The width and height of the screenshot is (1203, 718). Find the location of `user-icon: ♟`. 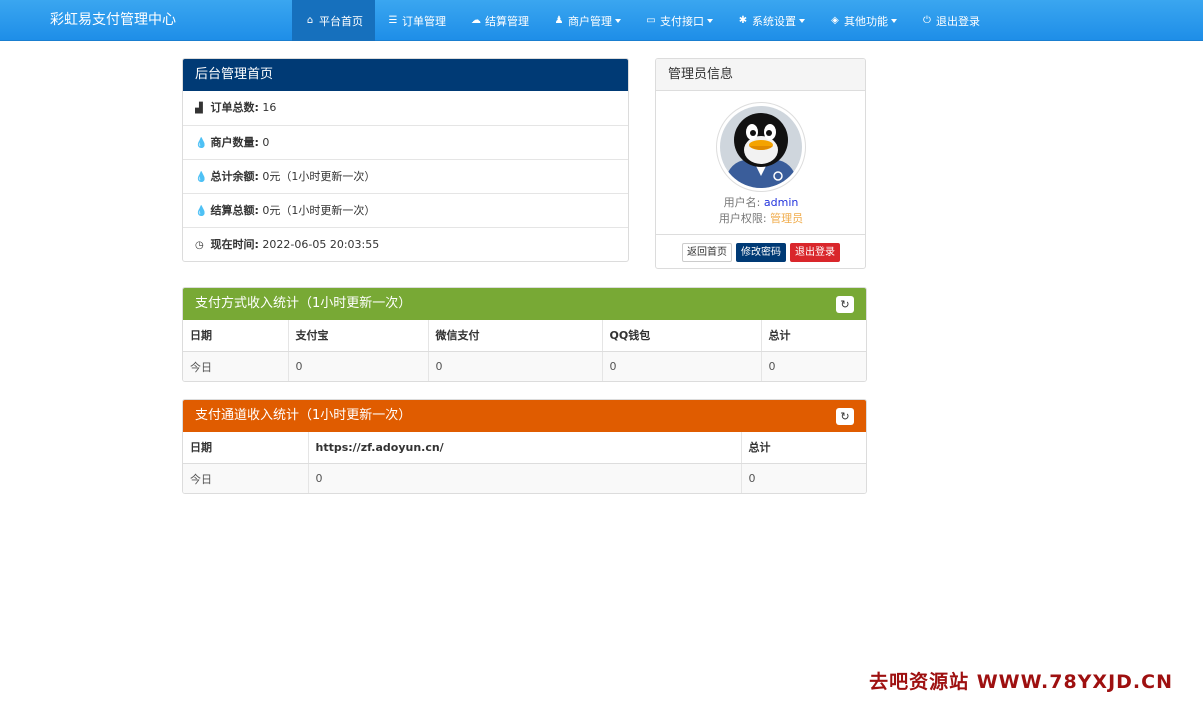

user-icon: ♟ is located at coordinates (559, 20).